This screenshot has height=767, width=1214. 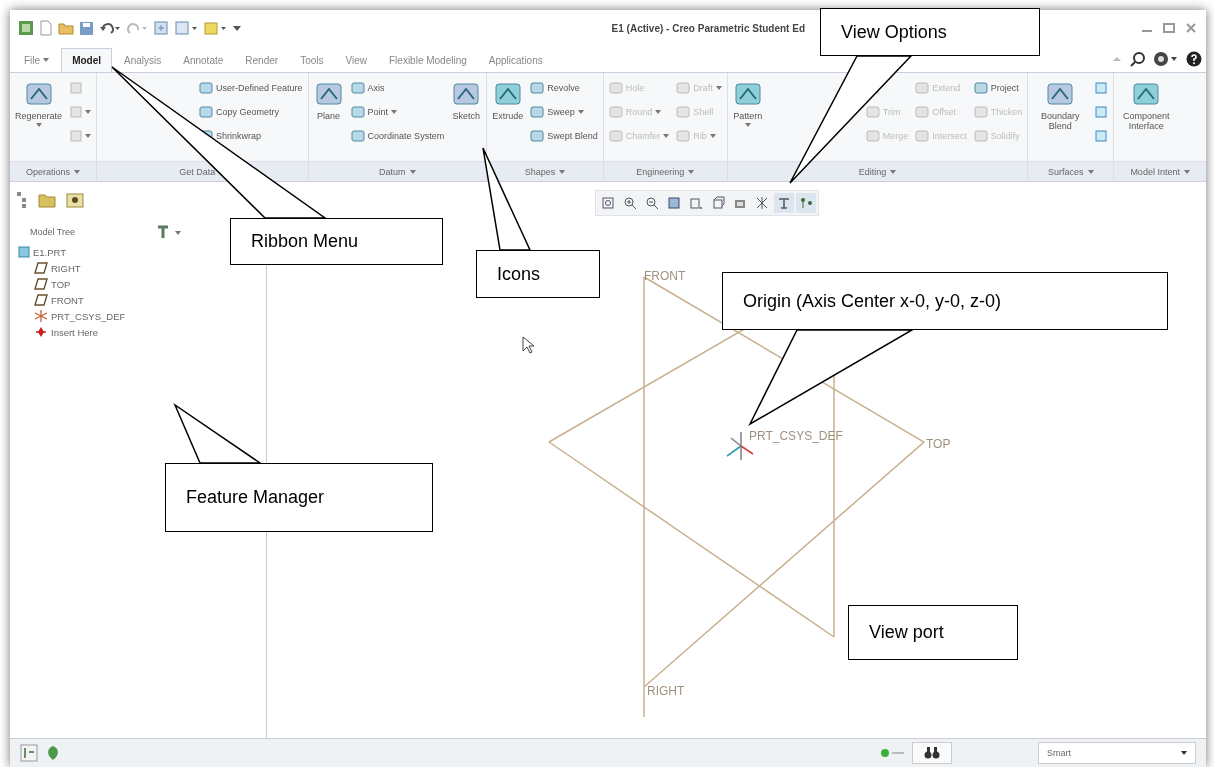 What do you see at coordinates (608, 203) in the screenshot?
I see `zoom-fit-icon` at bounding box center [608, 203].